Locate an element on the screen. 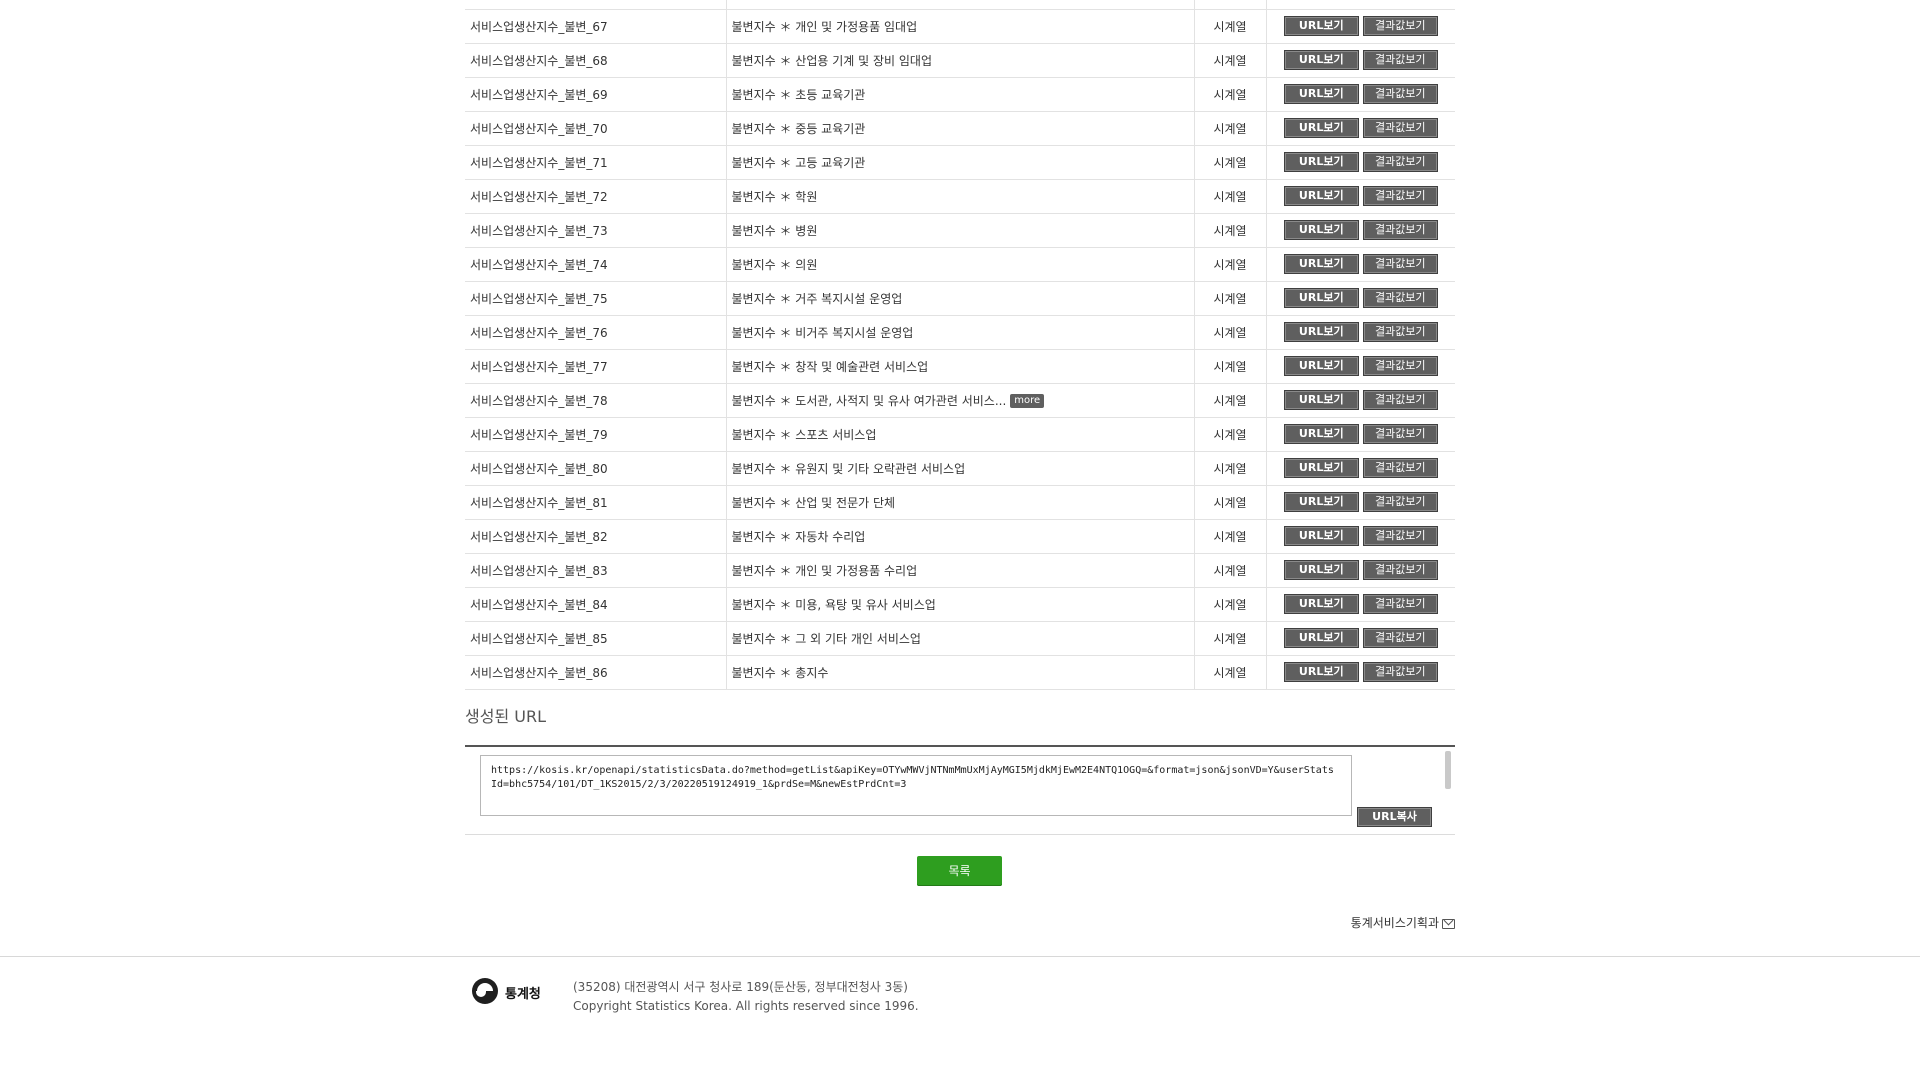 Image resolution: width=1920 pixels, height=1080 pixels. stat-desc-cell: 불변지수 ＊ 산업 및 전문가 단체 is located at coordinates (960, 502).